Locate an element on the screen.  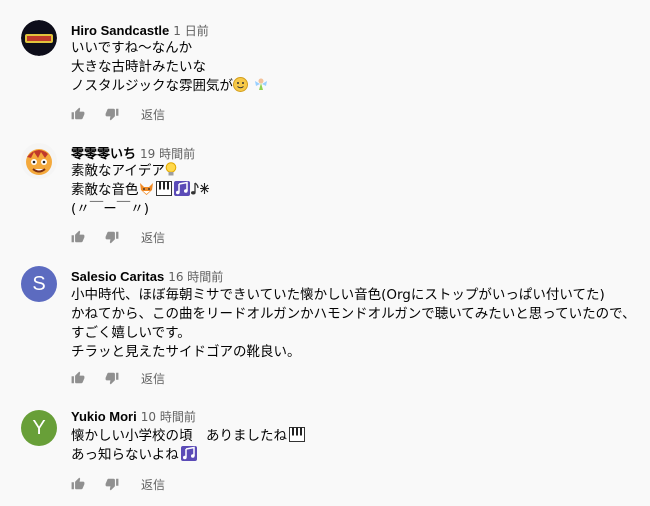
author-name: Salesio Caritas is located at coordinates (117, 276).